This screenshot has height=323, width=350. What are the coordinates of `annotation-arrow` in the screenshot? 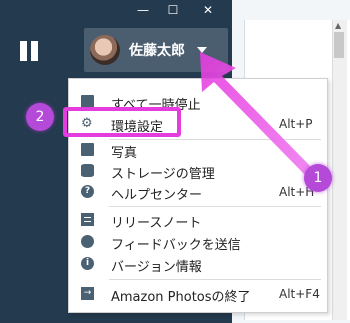 It's located at (257, 114).